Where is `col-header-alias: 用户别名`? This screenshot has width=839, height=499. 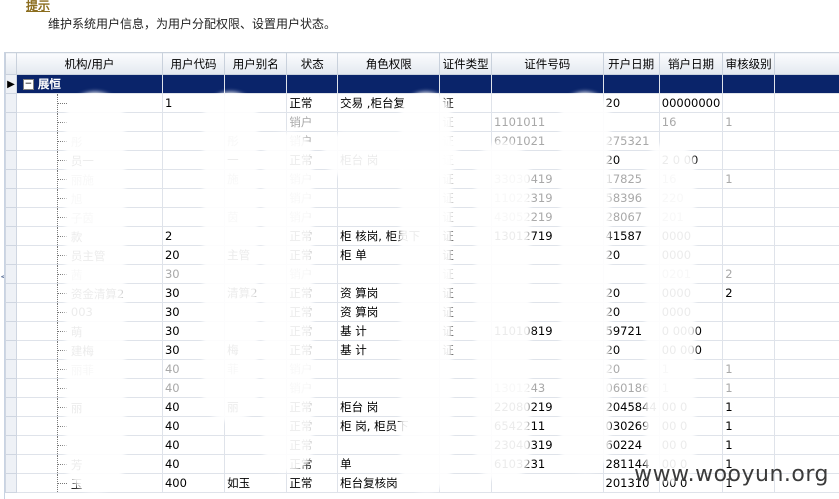
col-header-alias: 用户别名 is located at coordinates (256, 63).